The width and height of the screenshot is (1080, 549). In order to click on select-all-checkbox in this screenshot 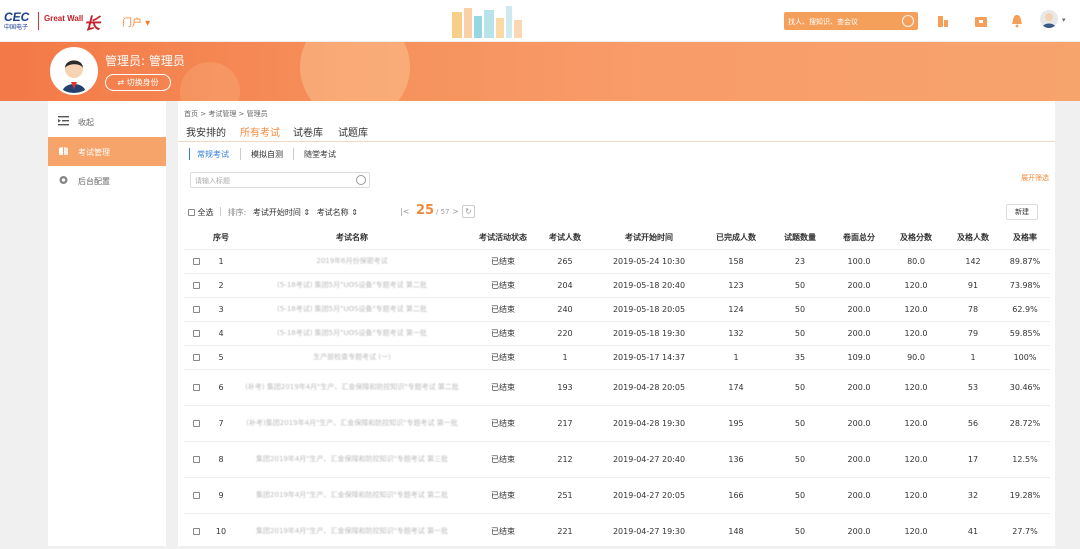, I will do `click(191, 212)`.